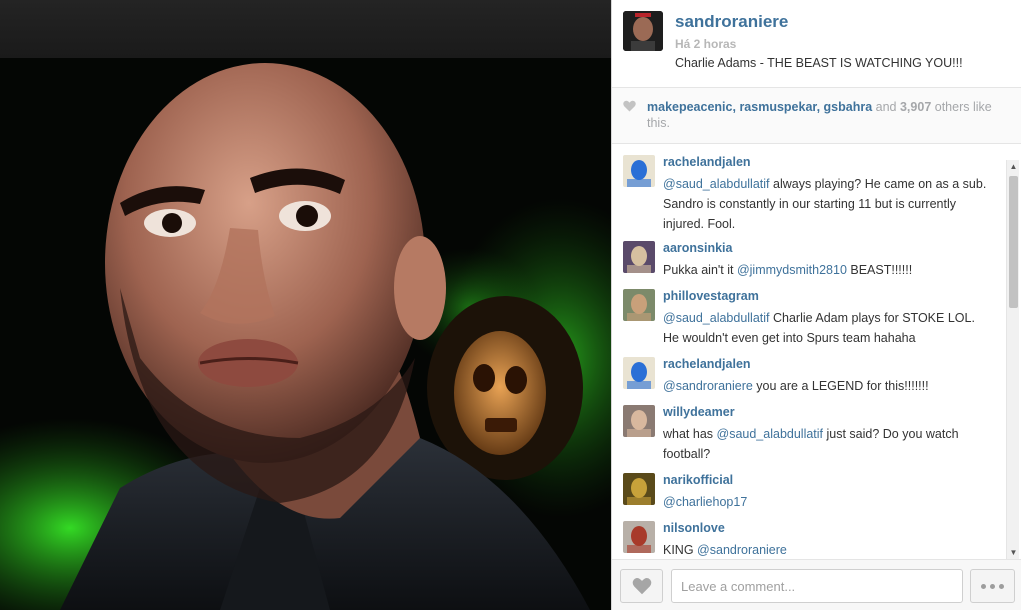 The width and height of the screenshot is (1021, 610). I want to click on arrow-up-icon: ▲, so click(1013, 166).